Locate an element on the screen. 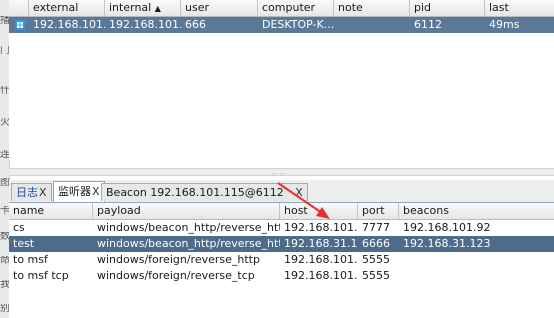 This screenshot has width=554, height=318. windows-beacon-icon is located at coordinates (20, 25).